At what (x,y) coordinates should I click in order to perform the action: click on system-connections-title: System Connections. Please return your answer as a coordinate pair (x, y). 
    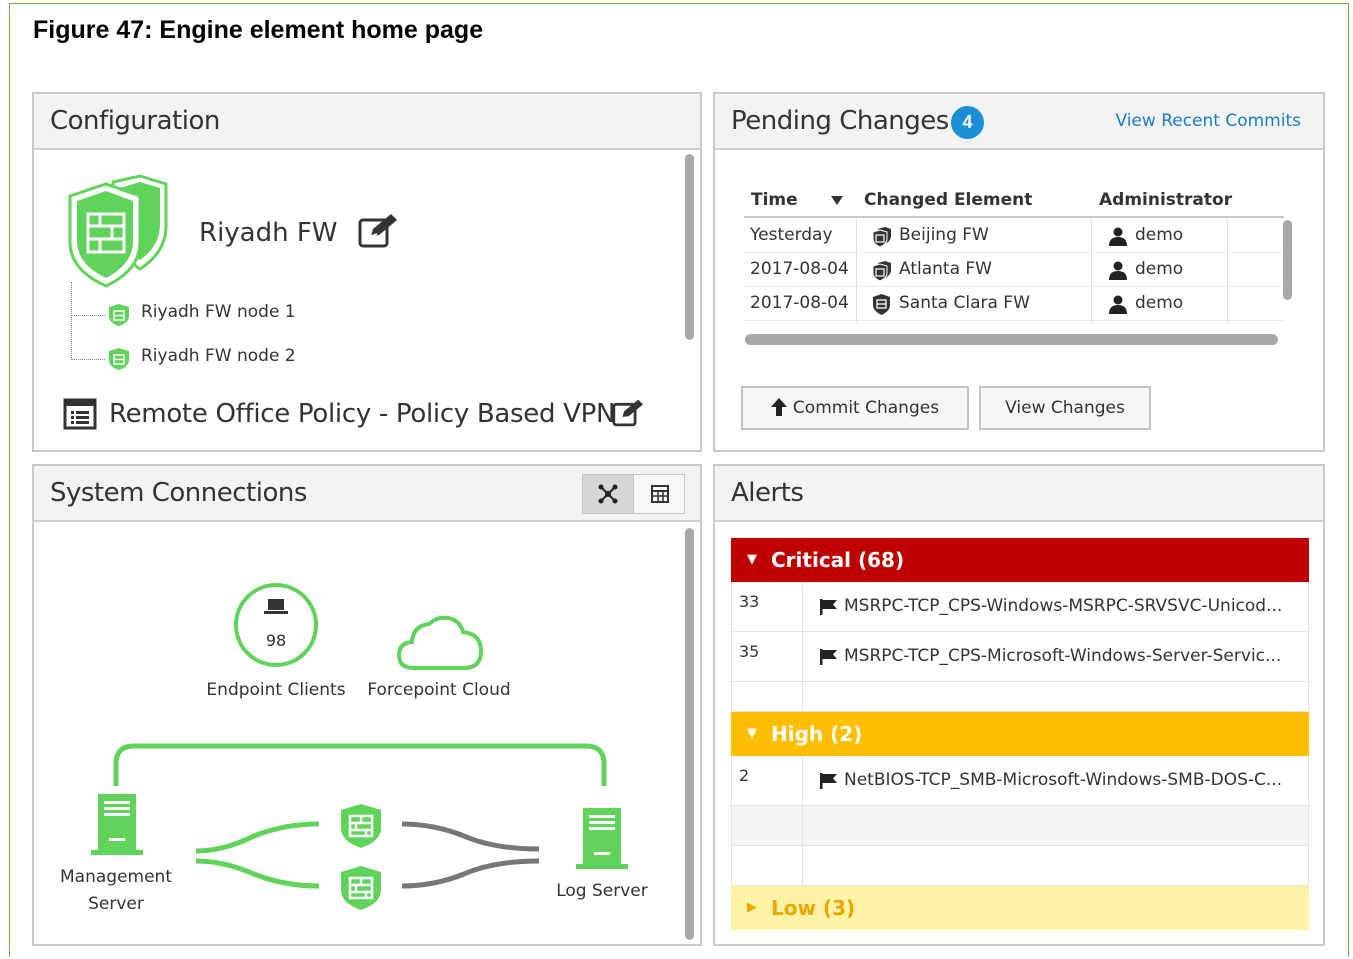
    Looking at the image, I should click on (178, 493).